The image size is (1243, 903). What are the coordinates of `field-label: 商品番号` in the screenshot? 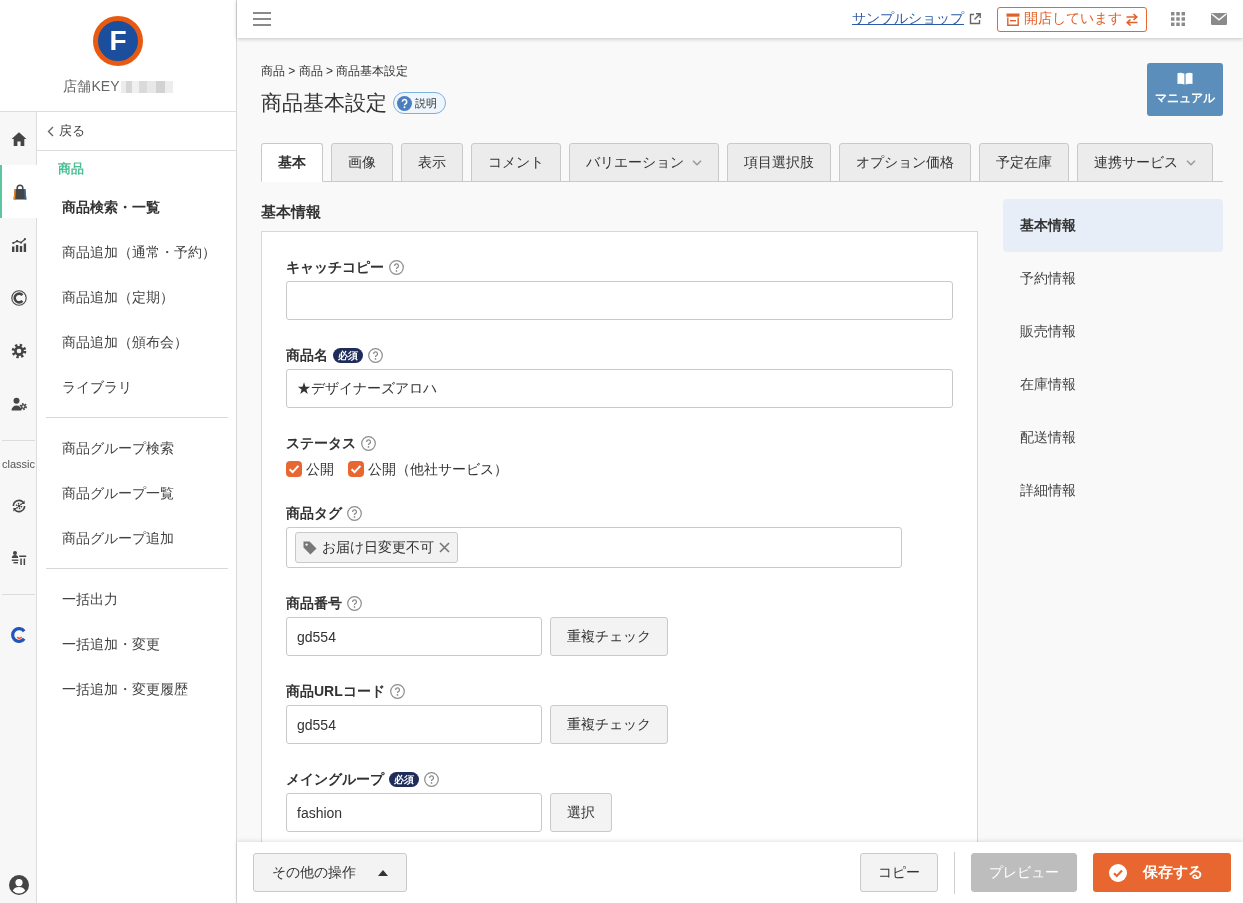 It's located at (314, 603).